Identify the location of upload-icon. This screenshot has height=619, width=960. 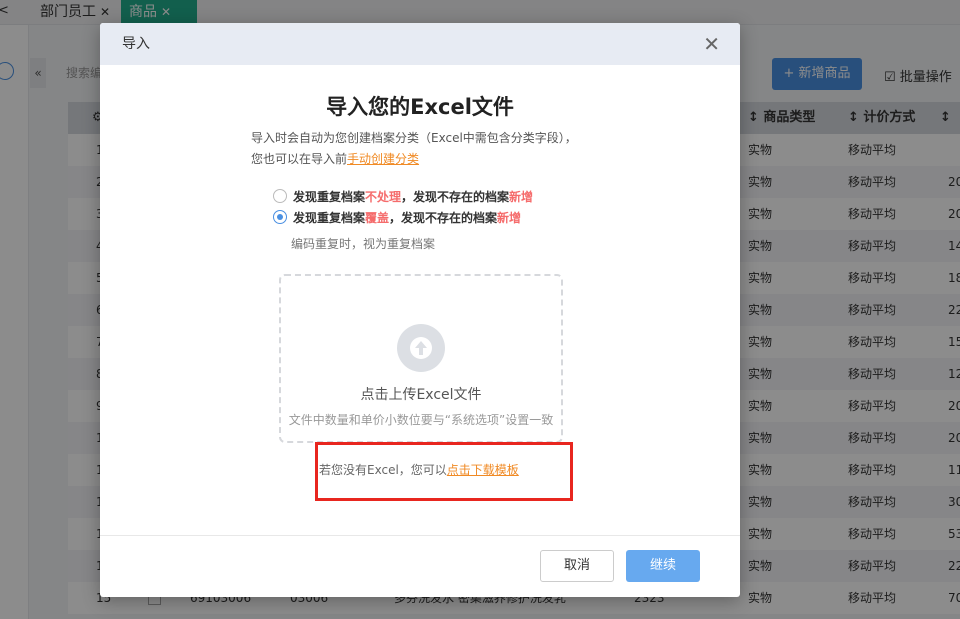
(421, 348).